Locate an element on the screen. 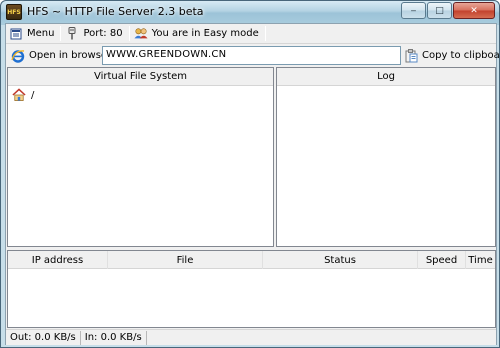 This screenshot has height=348, width=500. copy-to-clipboard-button: Copy to clipboard is located at coordinates (450, 55).